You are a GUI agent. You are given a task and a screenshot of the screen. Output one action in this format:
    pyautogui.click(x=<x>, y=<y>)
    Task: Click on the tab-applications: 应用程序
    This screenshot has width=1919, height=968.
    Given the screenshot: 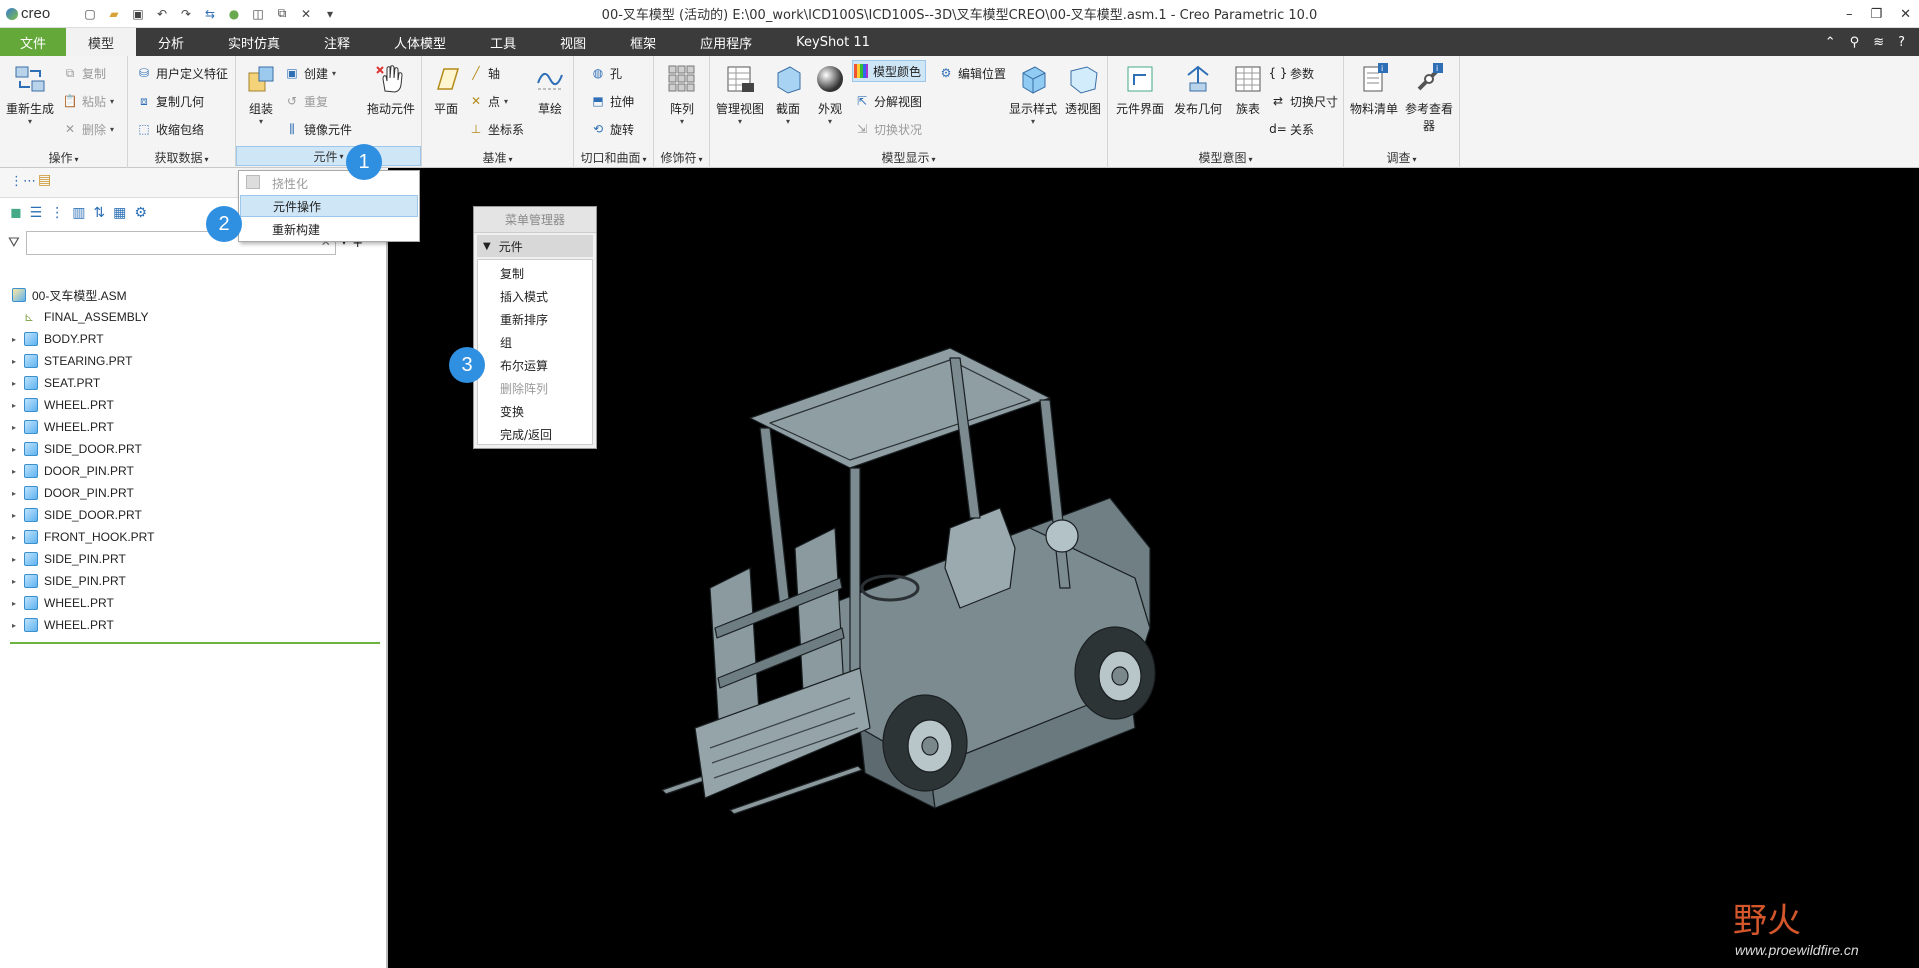 What is the action you would take?
    pyautogui.click(x=726, y=42)
    